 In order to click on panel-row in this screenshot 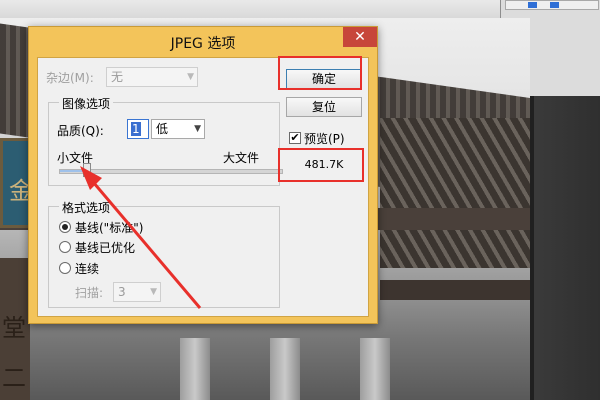, I will do `click(552, 5)`.